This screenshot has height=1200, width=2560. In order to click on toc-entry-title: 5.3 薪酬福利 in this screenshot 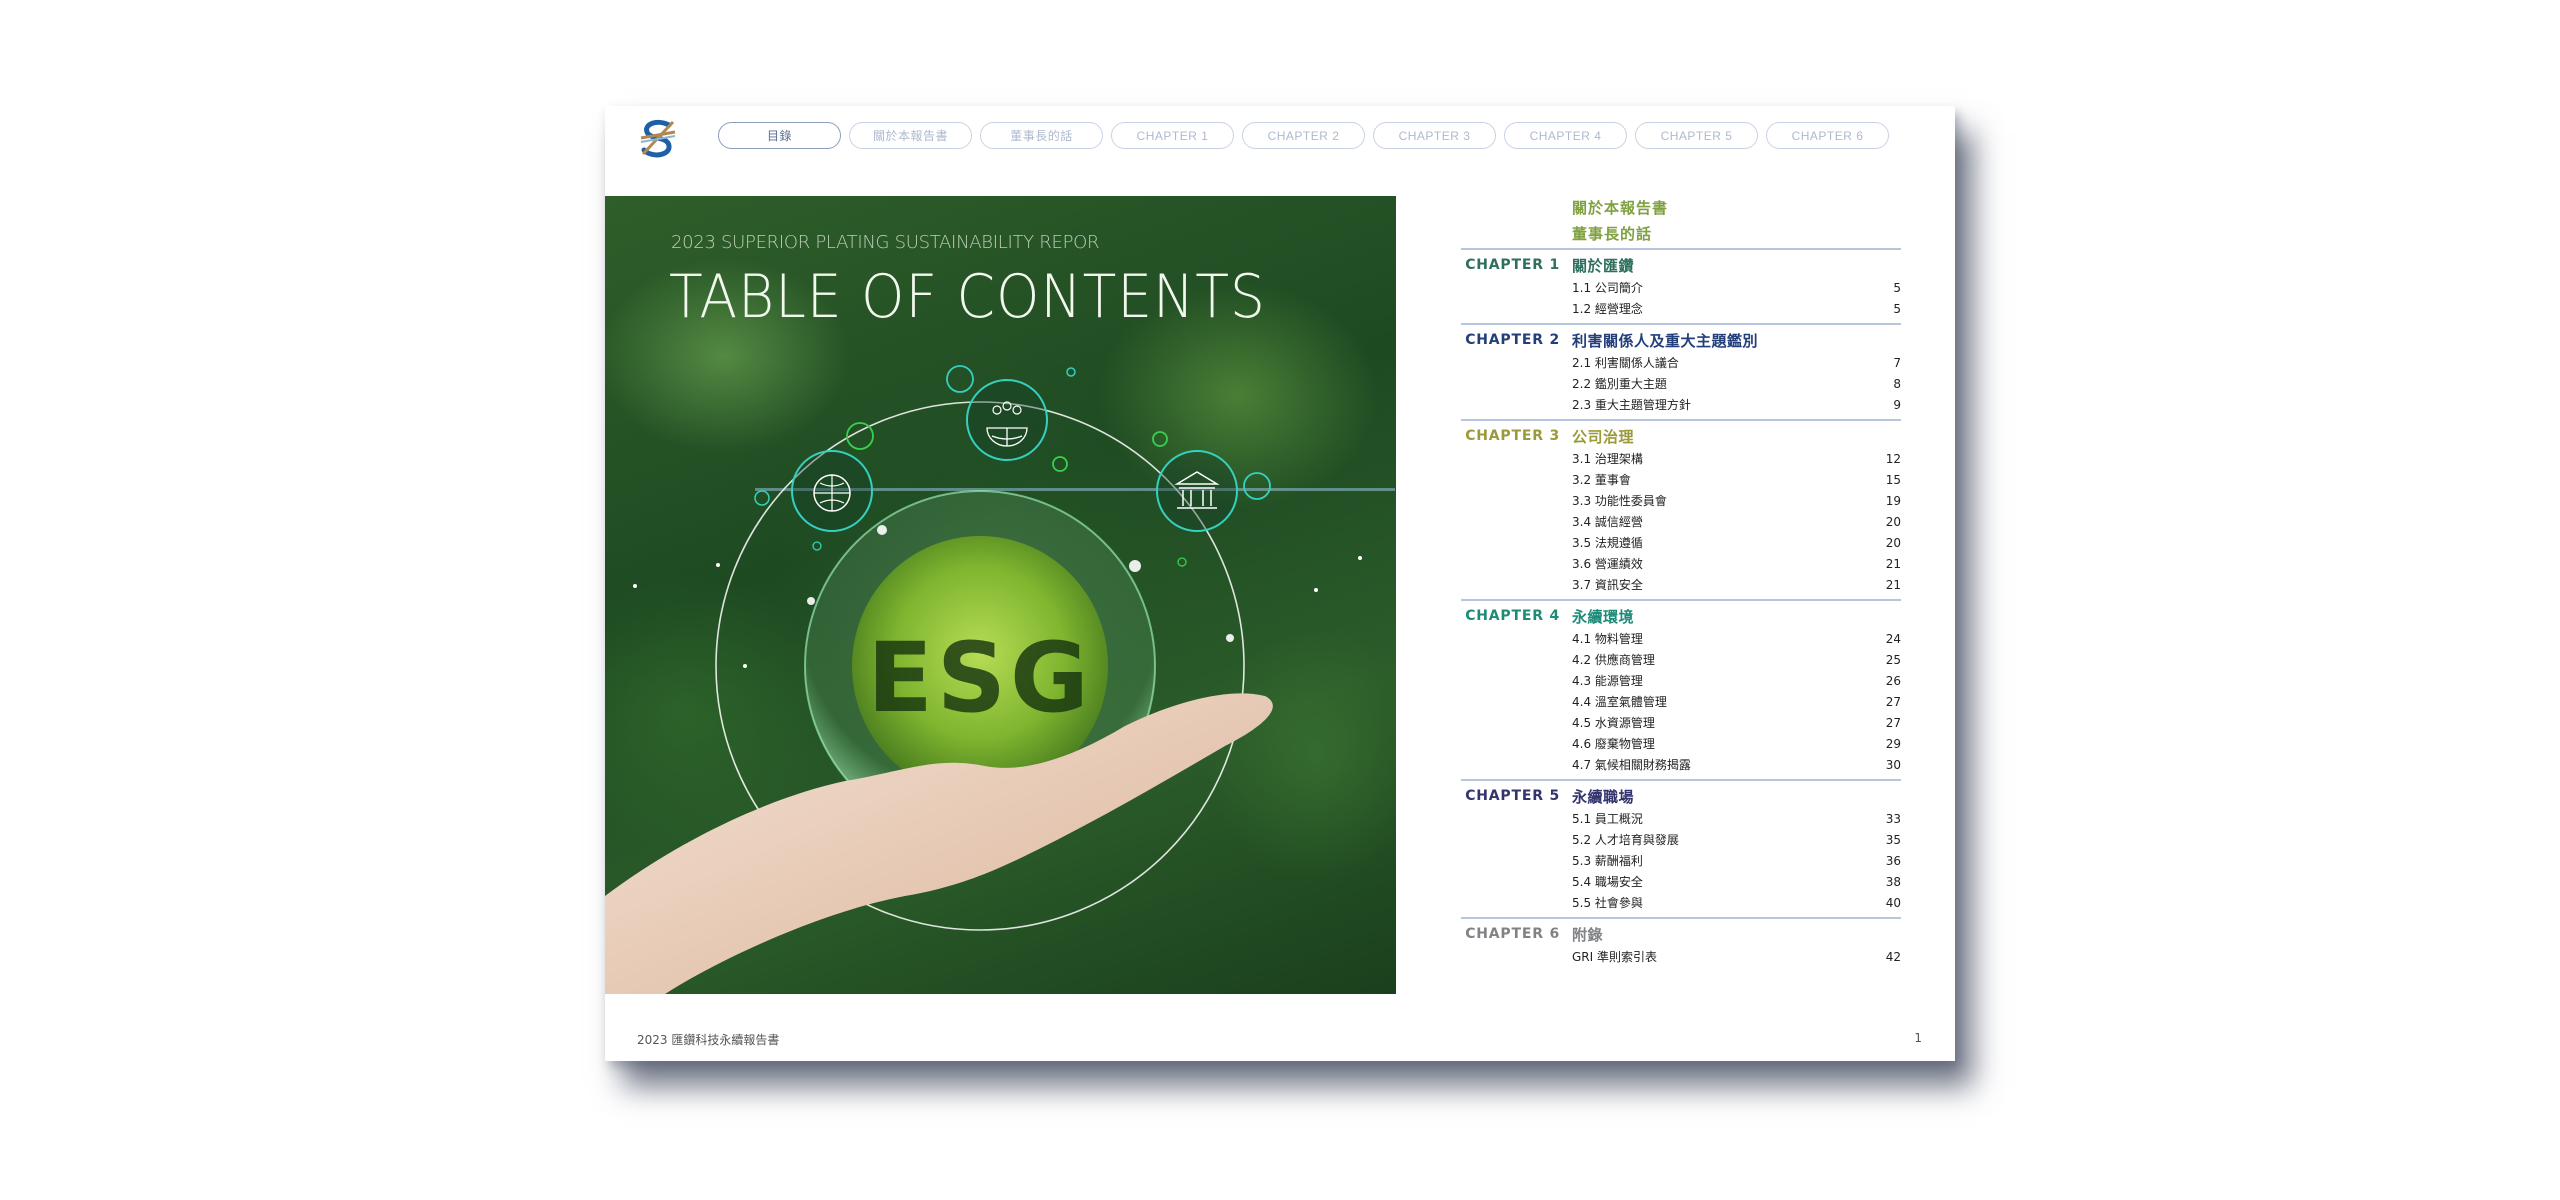, I will do `click(1607, 861)`.